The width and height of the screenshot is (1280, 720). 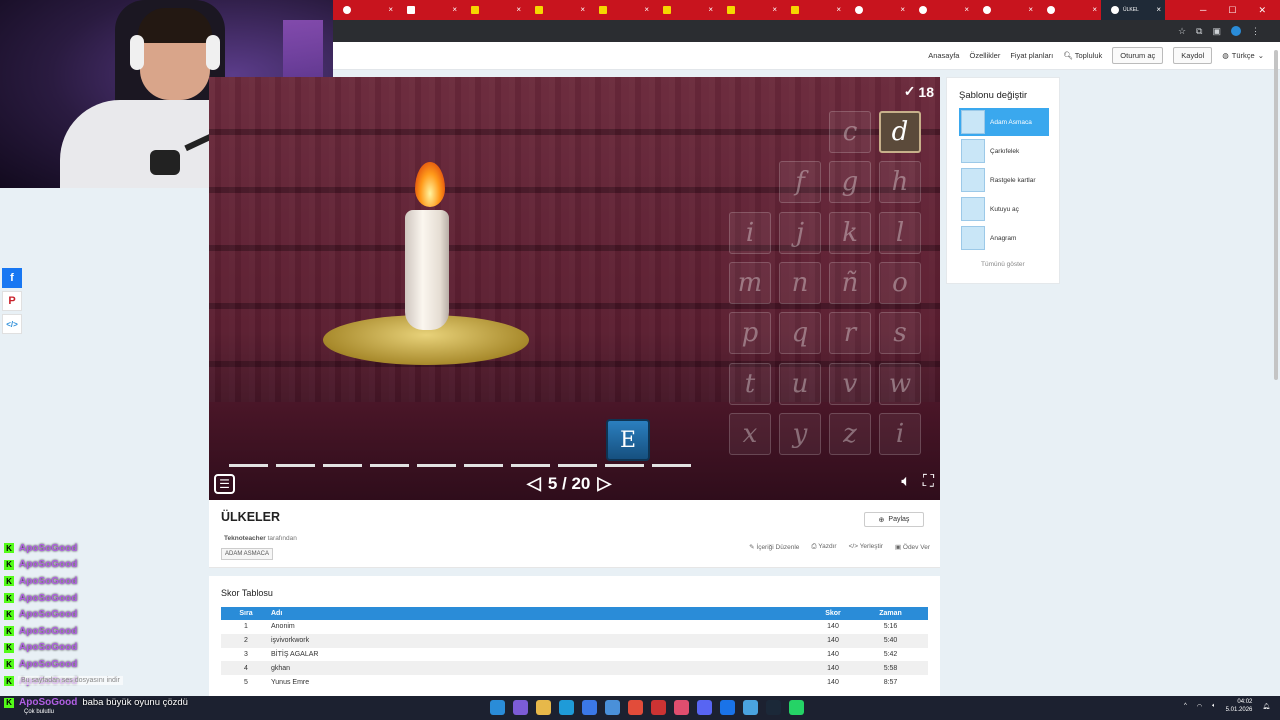 What do you see at coordinates (943, 55) in the screenshot?
I see `nav-home: Anasayfa` at bounding box center [943, 55].